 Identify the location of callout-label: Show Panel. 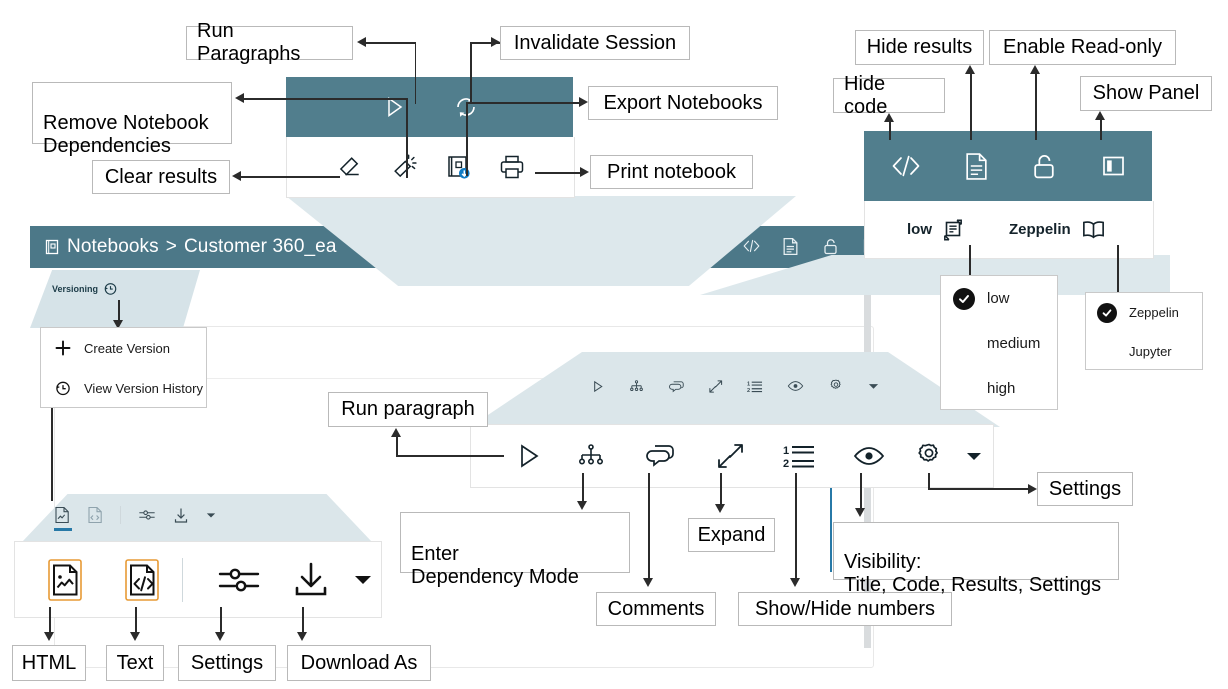
(1146, 93).